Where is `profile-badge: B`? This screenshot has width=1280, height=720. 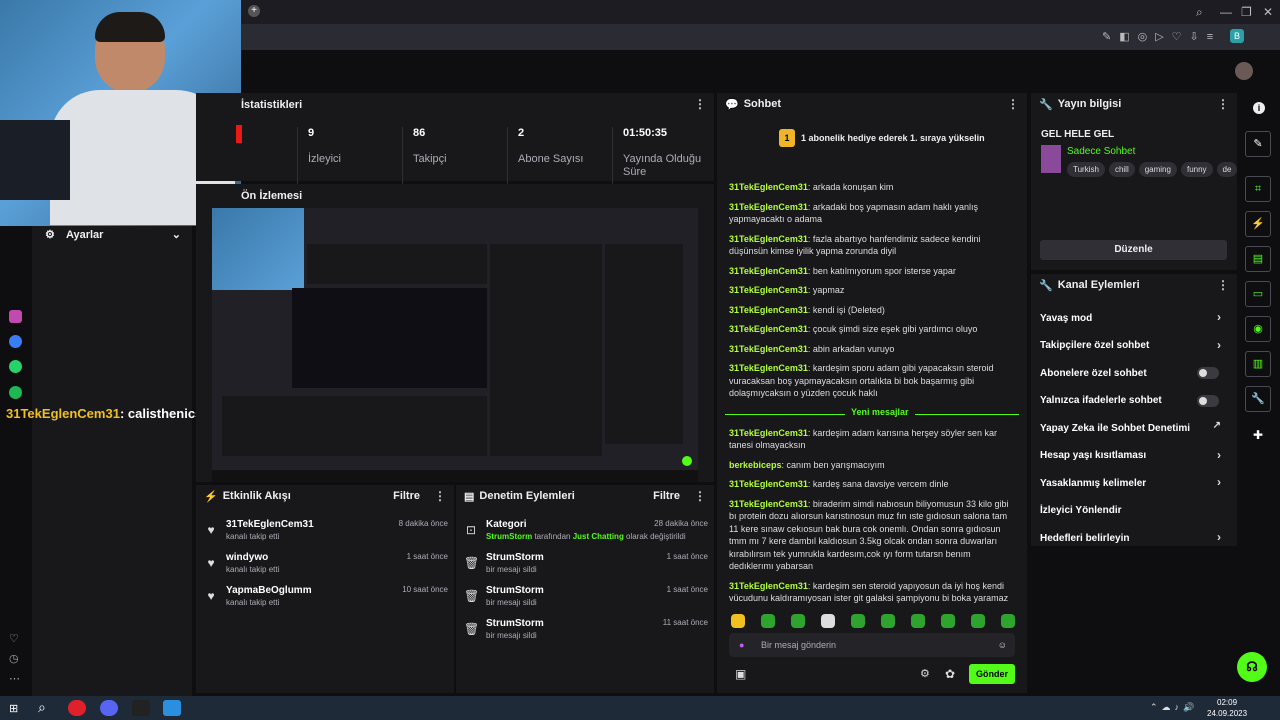 profile-badge: B is located at coordinates (1237, 36).